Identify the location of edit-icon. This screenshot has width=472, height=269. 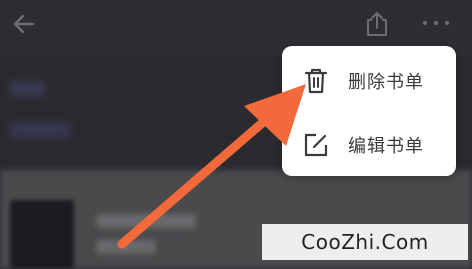
(316, 145).